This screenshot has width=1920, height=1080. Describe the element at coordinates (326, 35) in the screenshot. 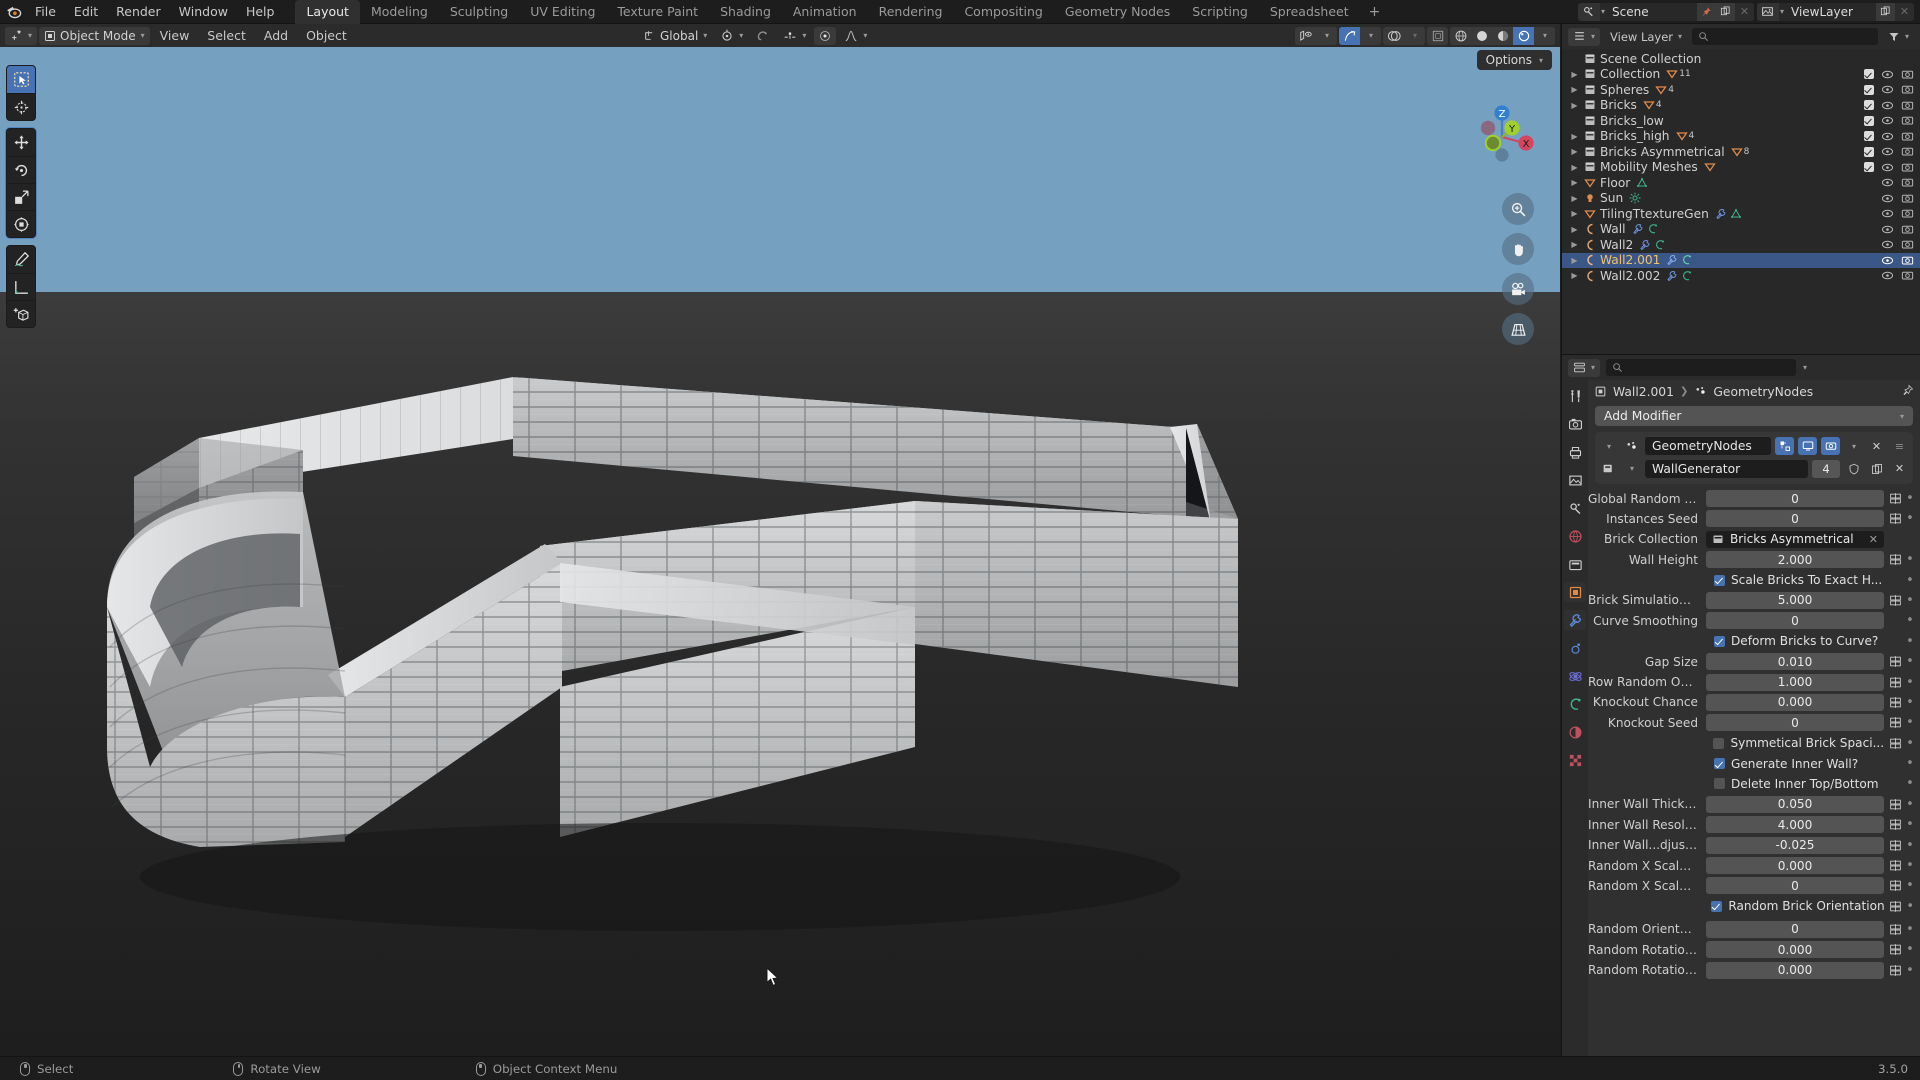

I see `viewport-menu-object: Object` at that location.